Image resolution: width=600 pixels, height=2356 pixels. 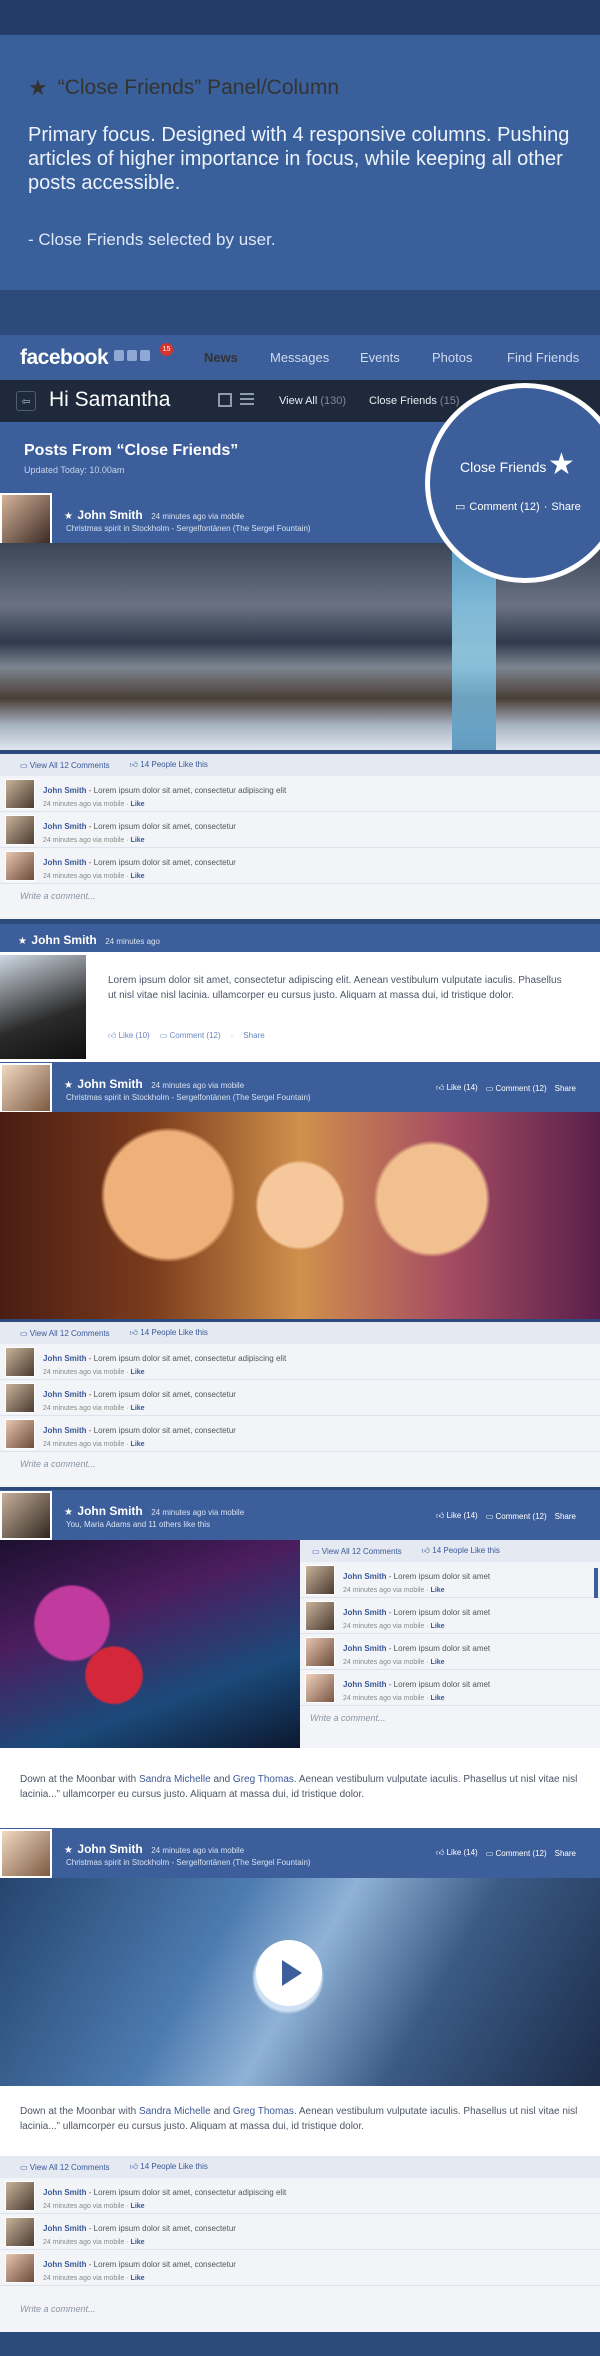 I want to click on post5-share: Share, so click(x=565, y=1853).